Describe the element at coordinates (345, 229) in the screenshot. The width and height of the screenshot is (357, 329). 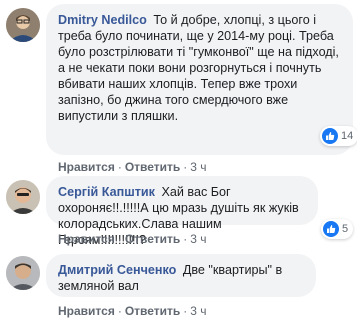
I see `reaction-count: 5` at that location.